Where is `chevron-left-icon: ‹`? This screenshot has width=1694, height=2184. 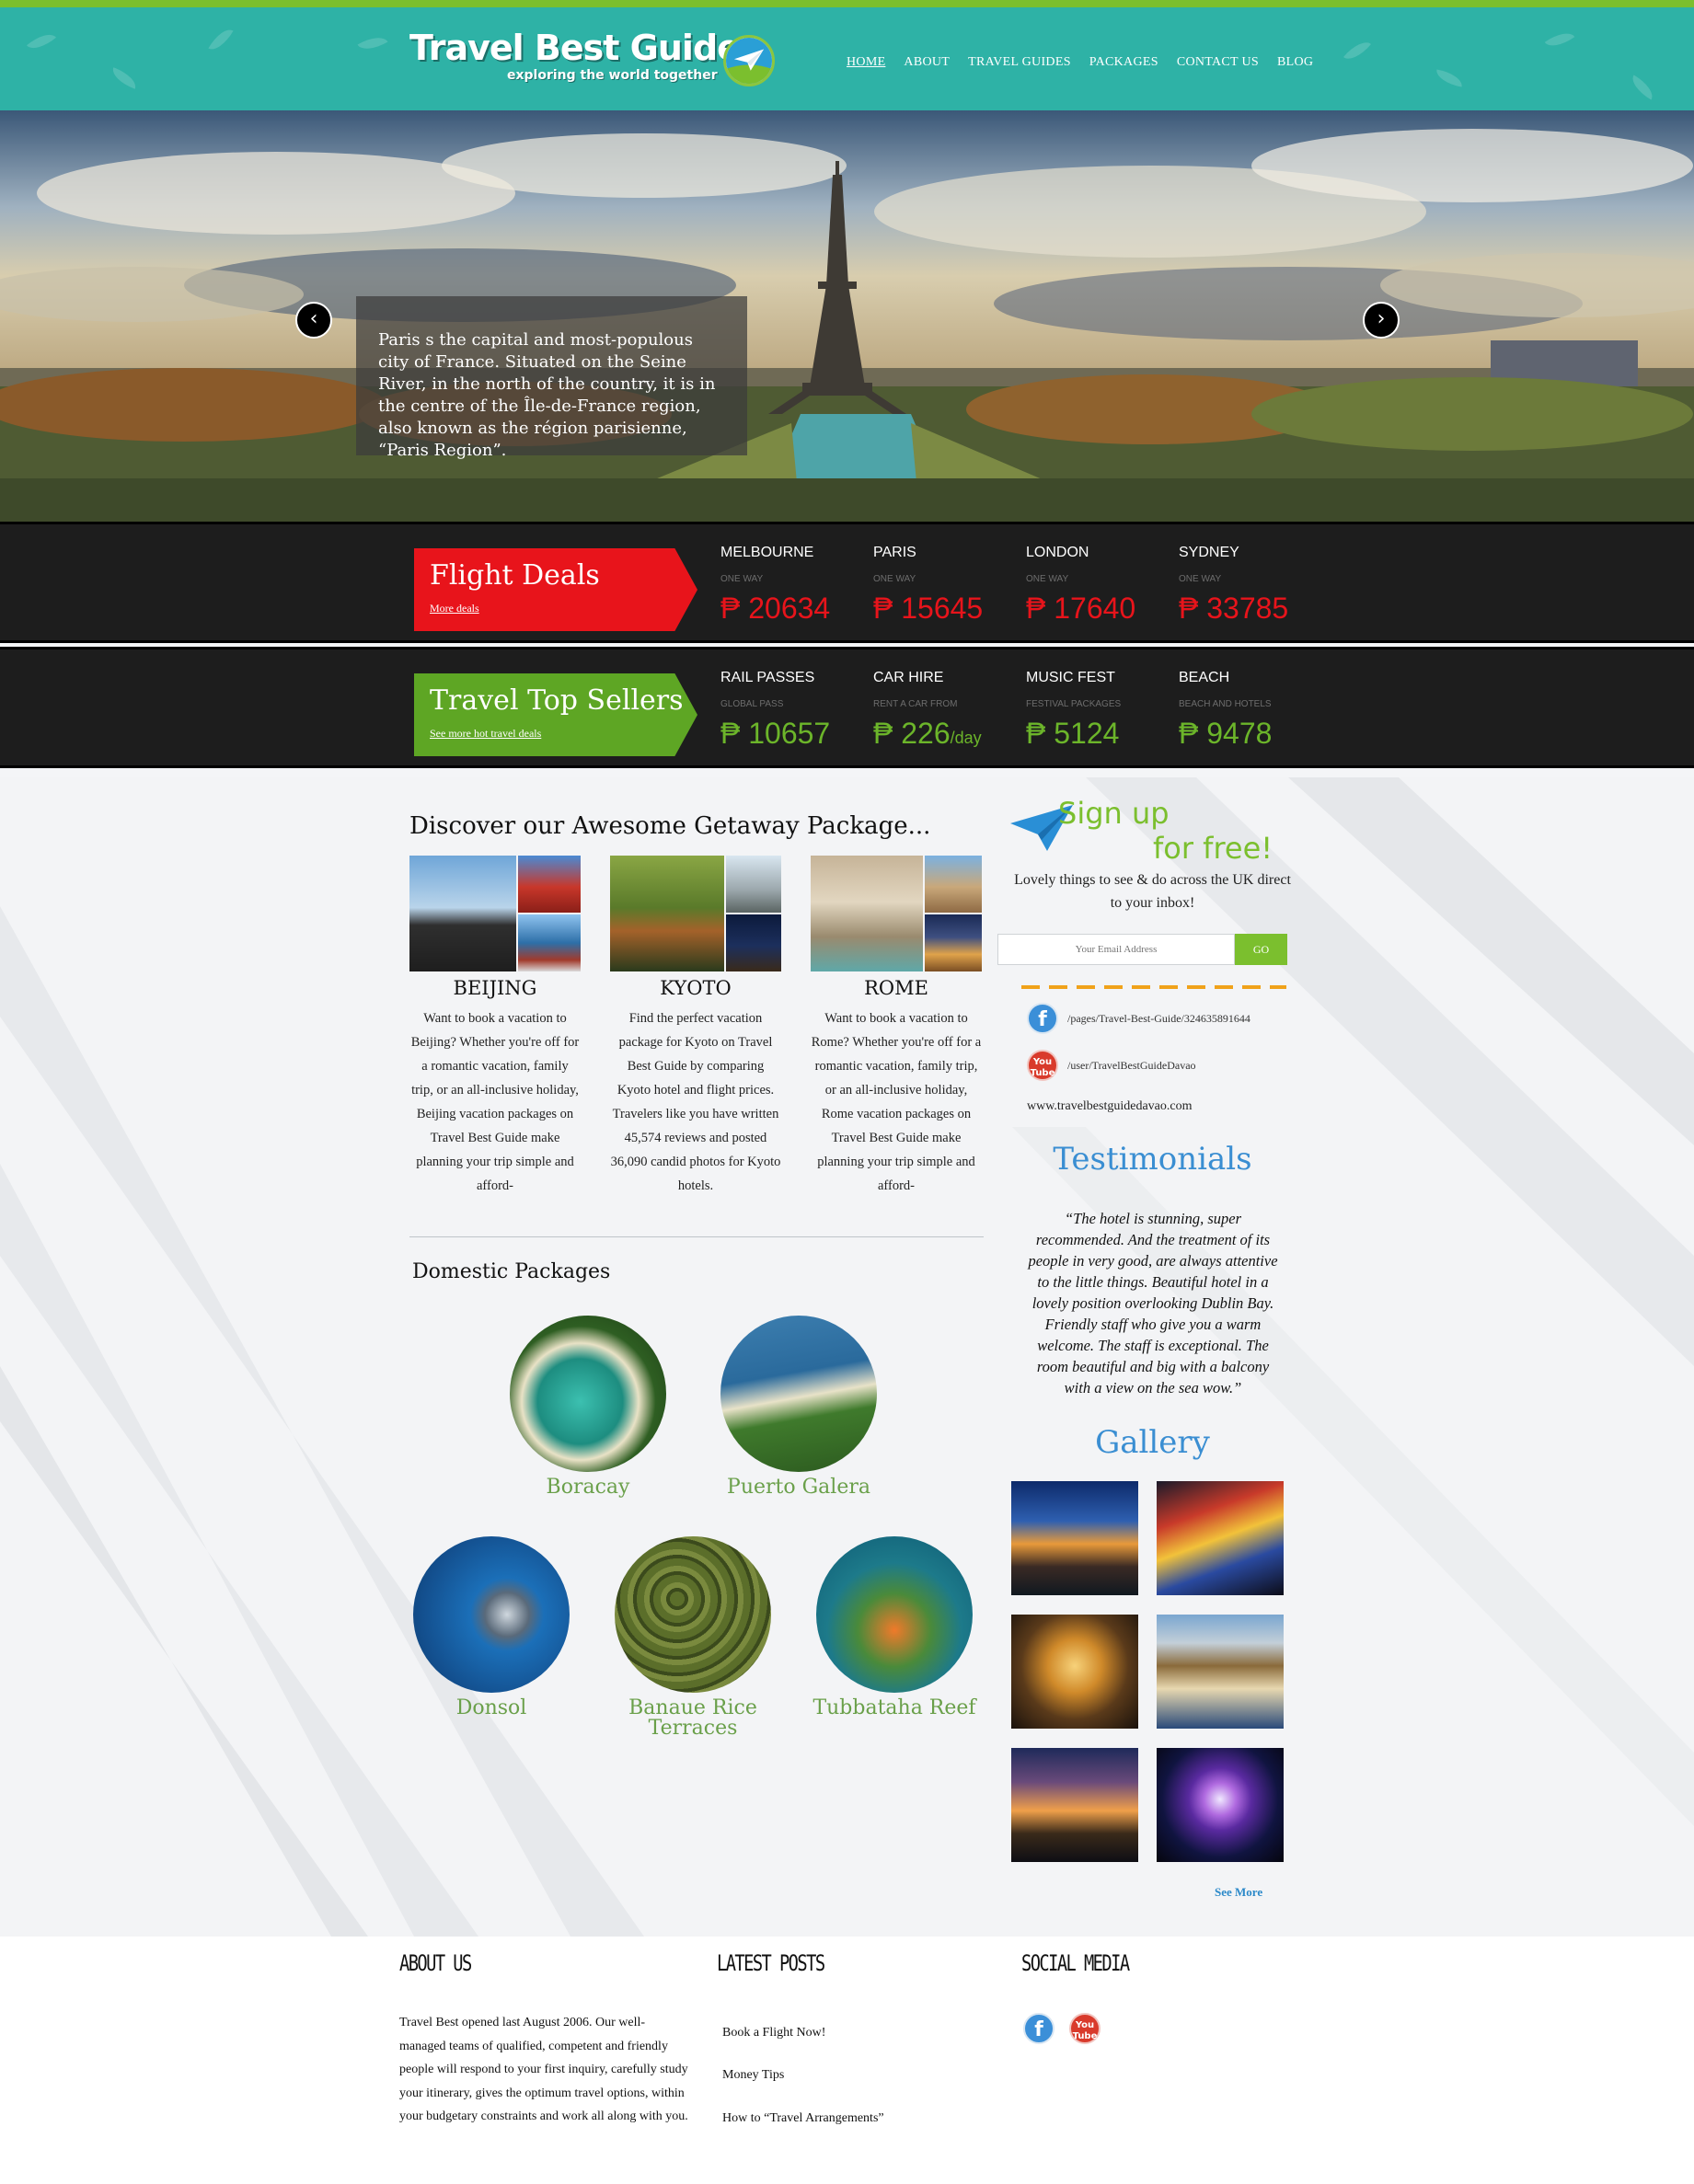
chevron-left-icon: ‹ is located at coordinates (314, 318).